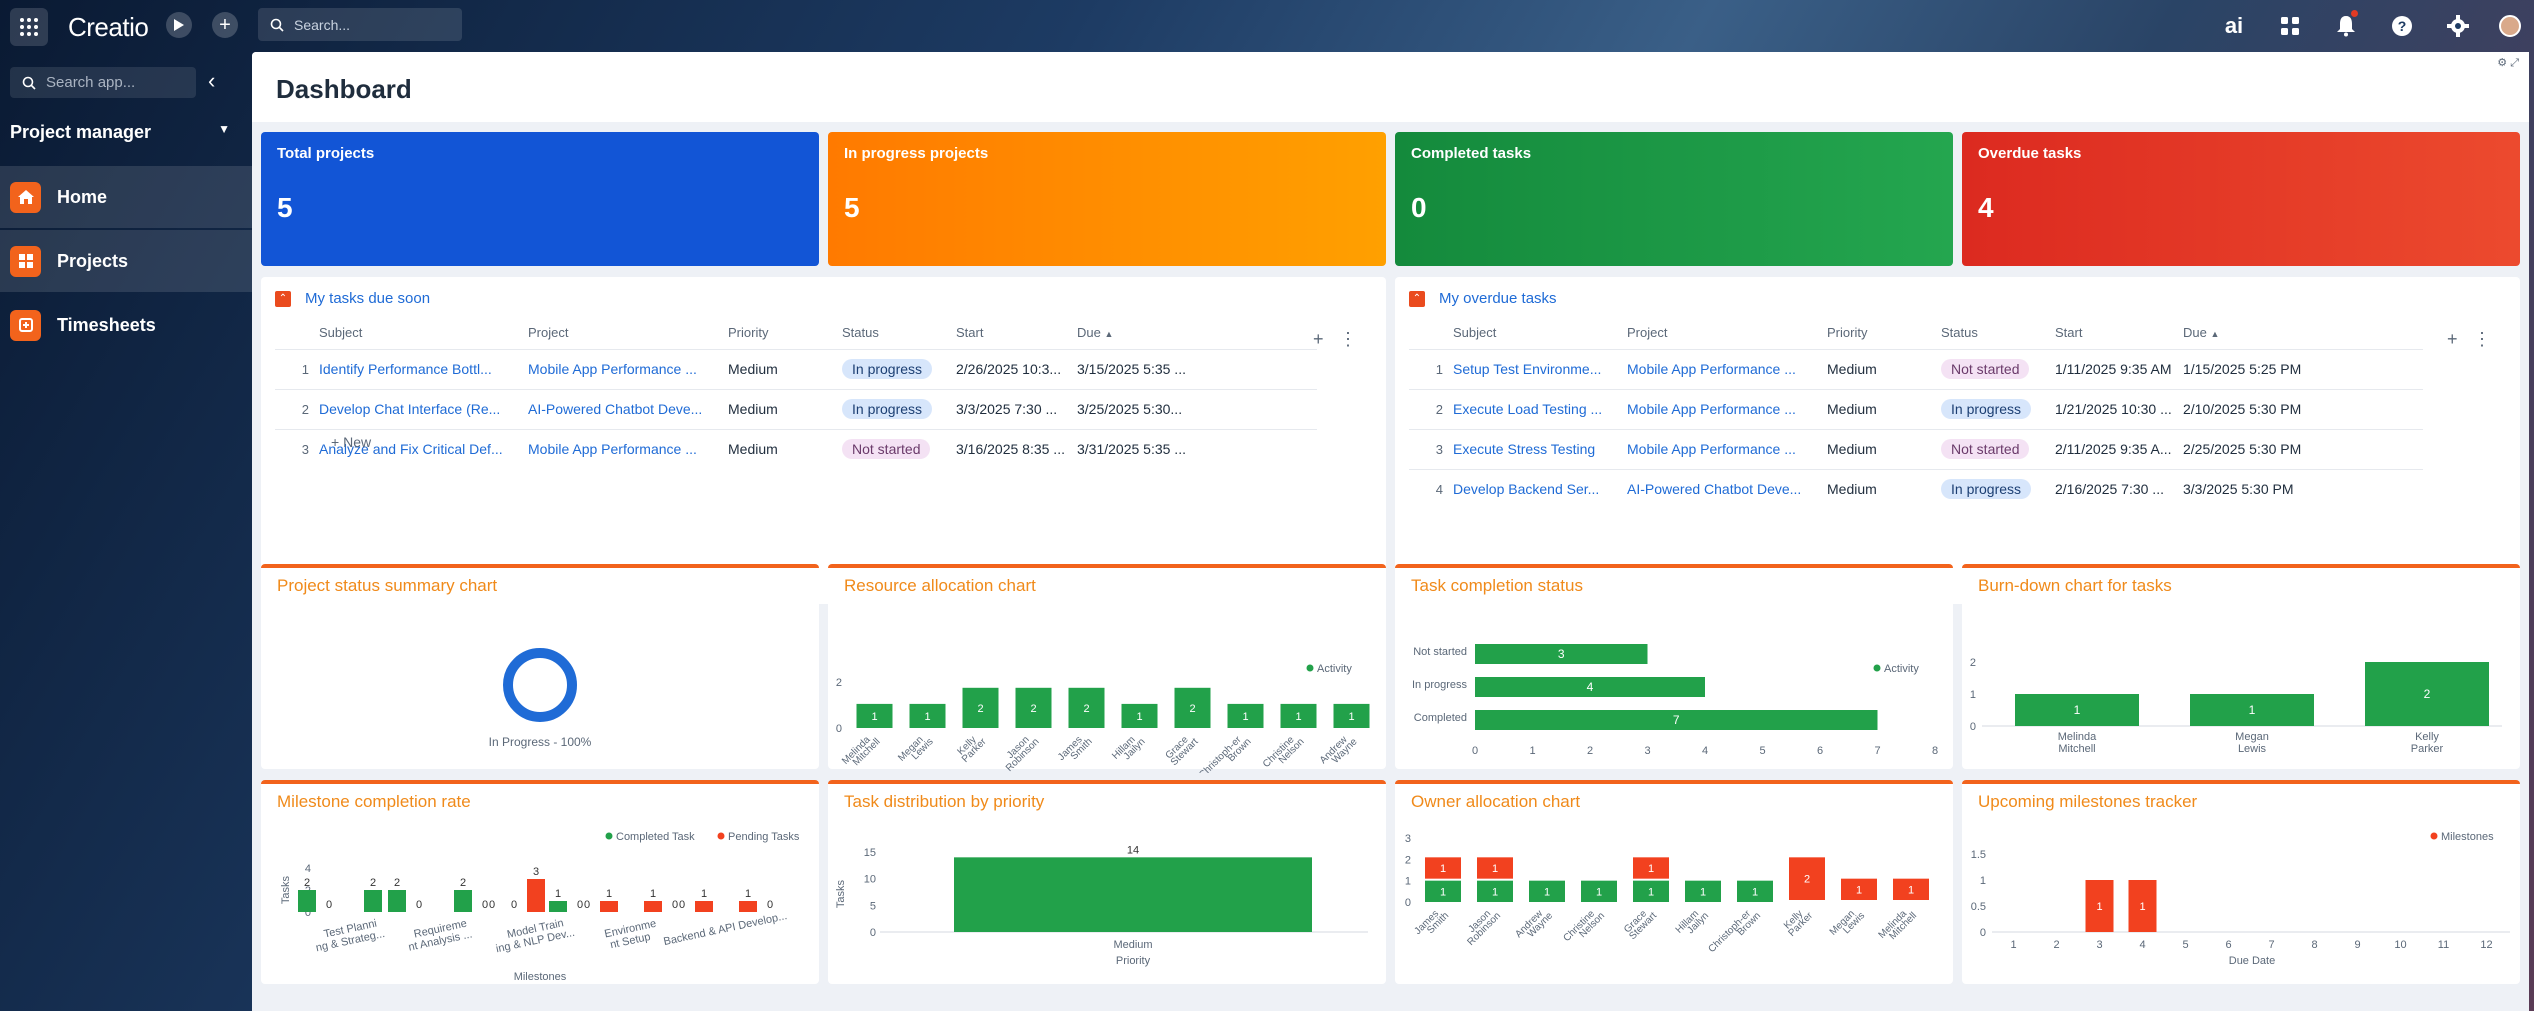 This screenshot has width=2534, height=1011. What do you see at coordinates (1107, 199) in the screenshot?
I see `kpi-in-progress-projects: In progress projects 5` at bounding box center [1107, 199].